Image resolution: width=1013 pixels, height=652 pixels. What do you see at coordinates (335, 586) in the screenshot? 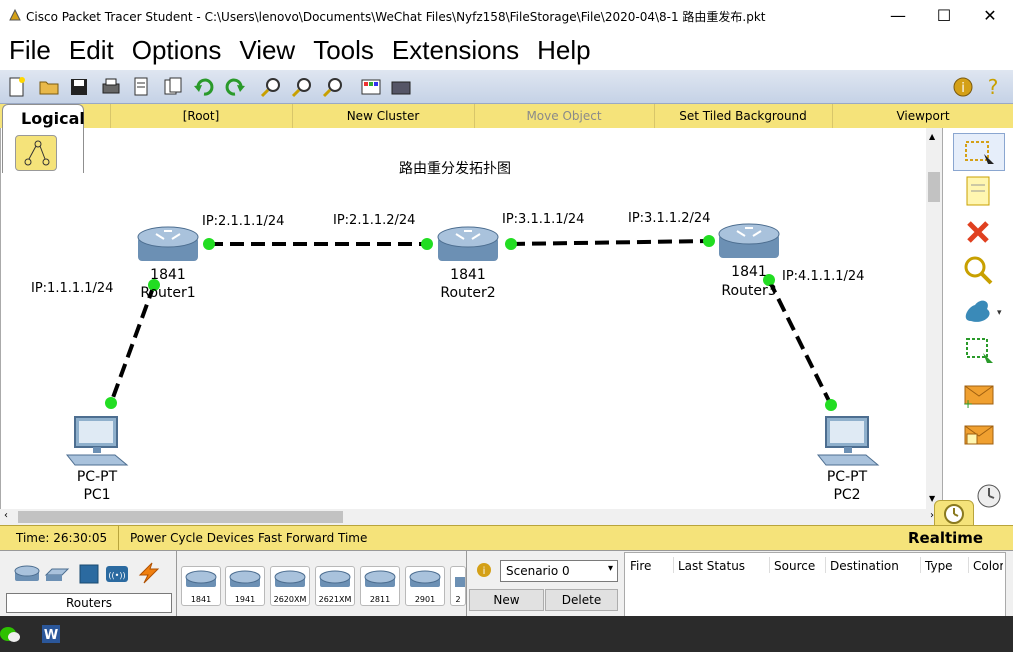
I see `router-model-2621xm: 2621XM` at bounding box center [335, 586].